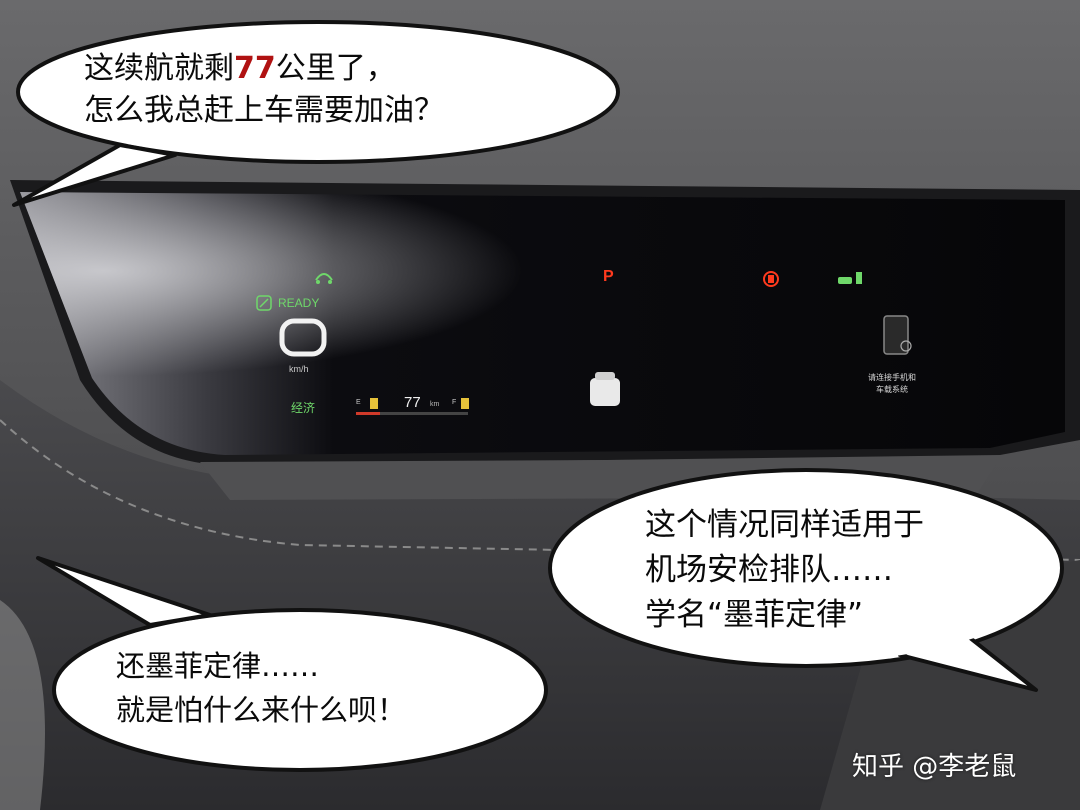 The width and height of the screenshot is (1080, 810). I want to click on bubble-text-top-left: 这续航就剩77公里了， 怎么我总赶上车需要加油？, so click(264, 90).